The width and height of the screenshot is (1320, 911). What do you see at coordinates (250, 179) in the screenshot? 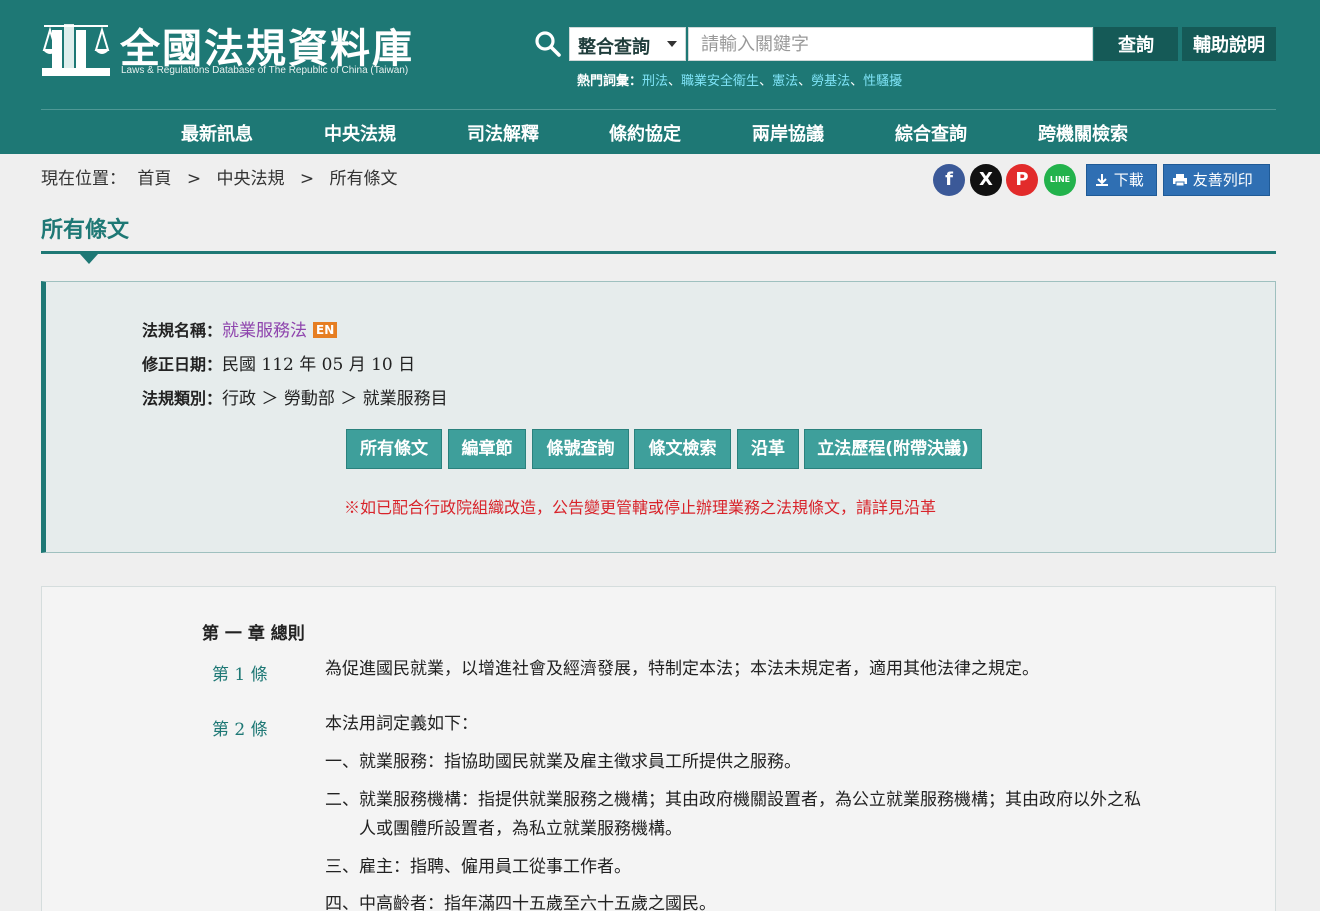
I see `breadcrumb-item-central-laws: 中央法規` at bounding box center [250, 179].